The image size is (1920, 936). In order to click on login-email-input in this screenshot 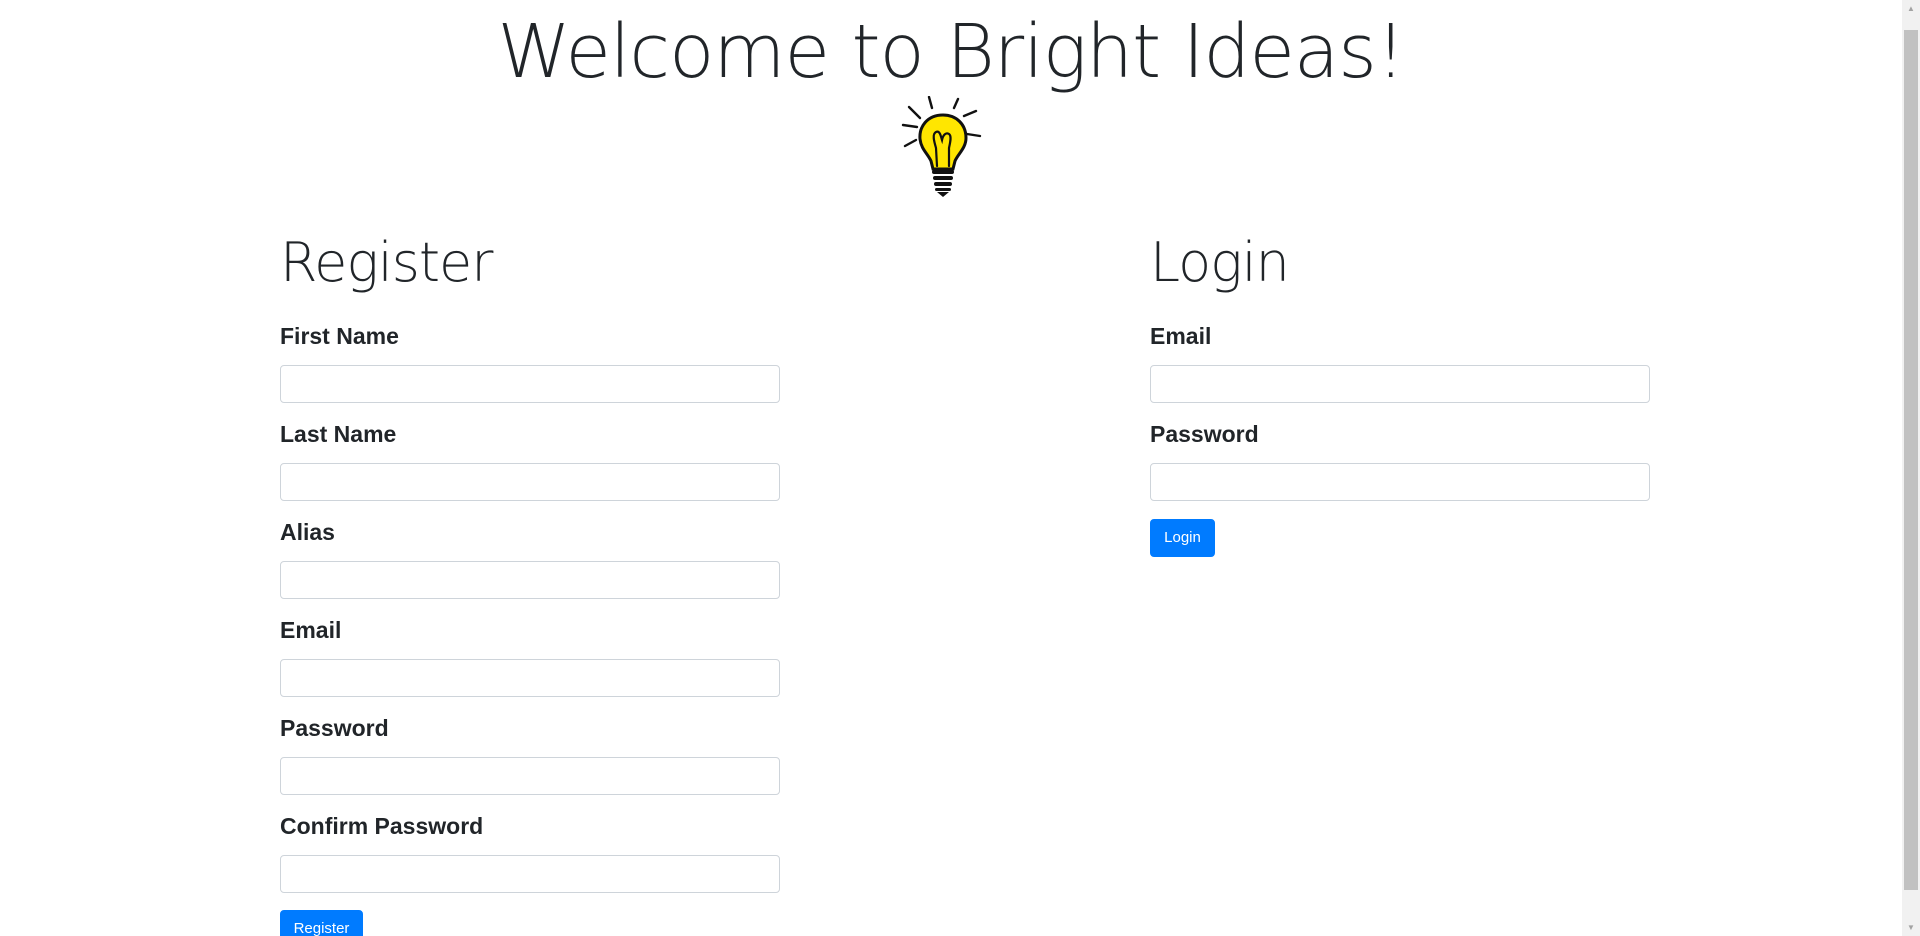, I will do `click(1400, 384)`.